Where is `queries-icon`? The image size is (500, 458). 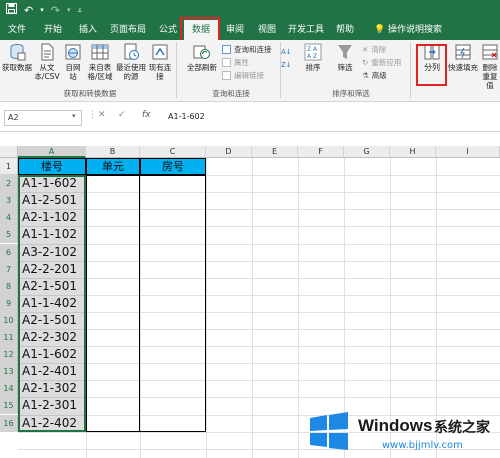 queries-icon is located at coordinates (226, 49).